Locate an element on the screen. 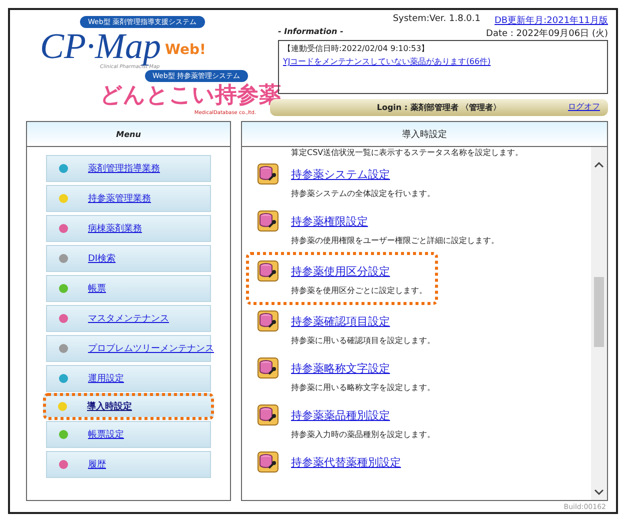 This screenshot has height=523, width=628. scrollbar-thumb is located at coordinates (599, 312).